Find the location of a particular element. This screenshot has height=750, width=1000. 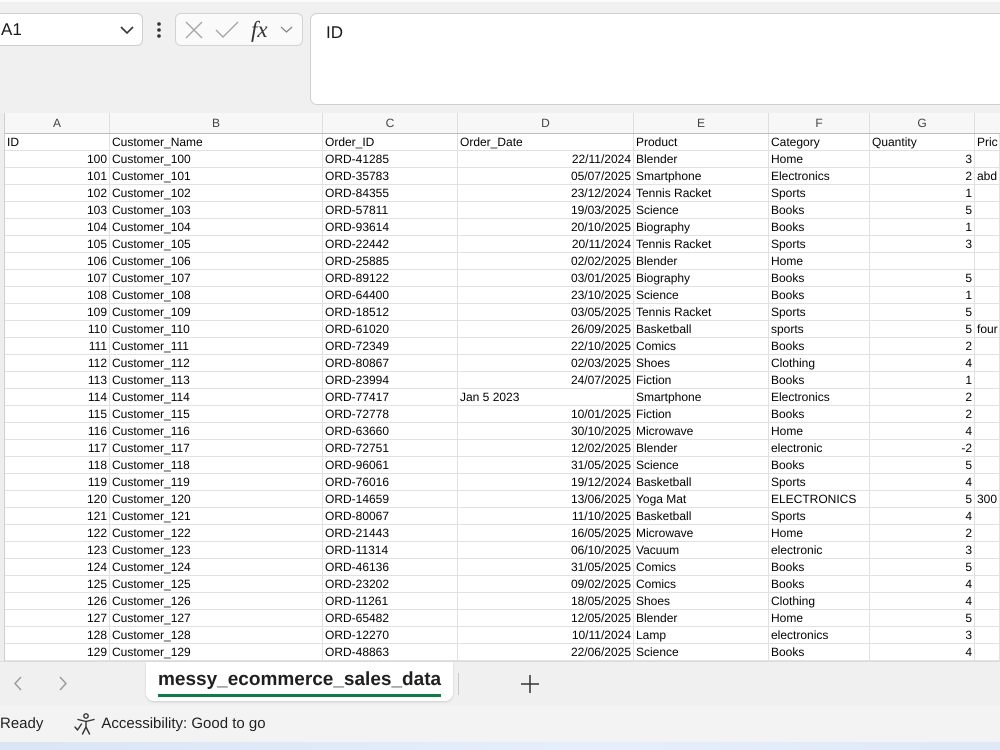

table-cell-text: 13/06/2025 is located at coordinates (601, 499).